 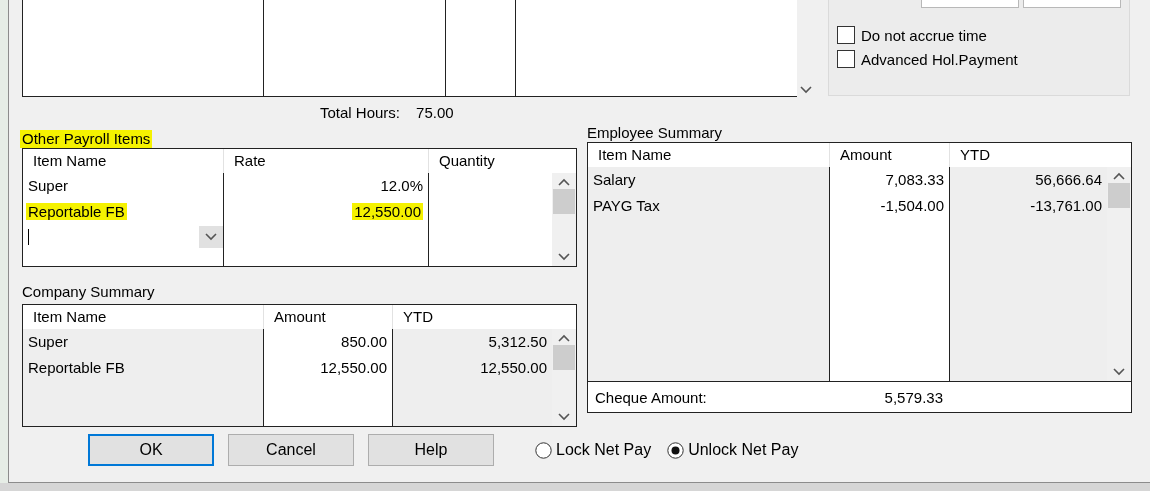 What do you see at coordinates (431, 450) in the screenshot?
I see `dialog-button: Help` at bounding box center [431, 450].